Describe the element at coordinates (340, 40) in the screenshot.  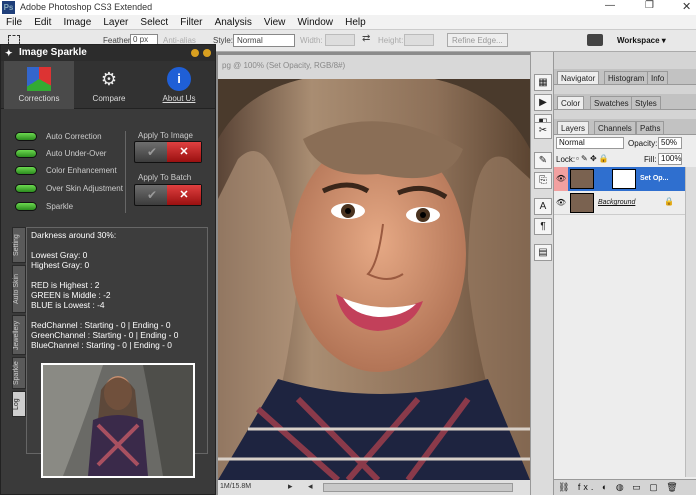
I see `width-input` at that location.